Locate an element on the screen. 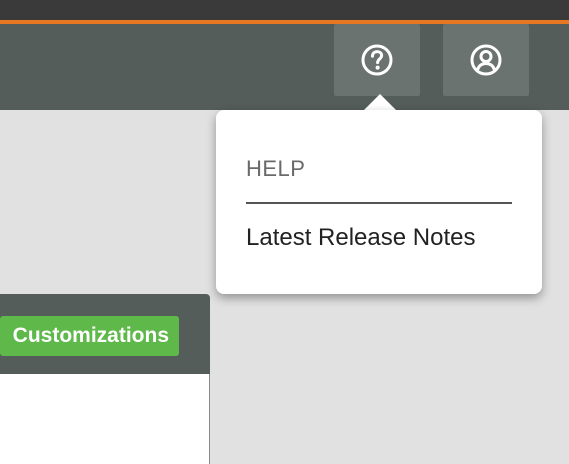  release-notes-link: Latest Release Notes is located at coordinates (360, 238).